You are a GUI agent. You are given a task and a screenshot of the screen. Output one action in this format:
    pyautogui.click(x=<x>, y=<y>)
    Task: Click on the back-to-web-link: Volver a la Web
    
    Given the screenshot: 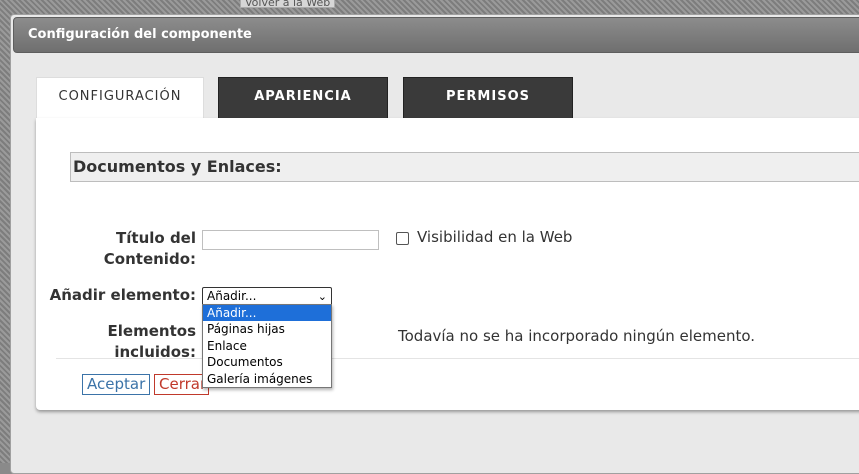 What is the action you would take?
    pyautogui.click(x=288, y=4)
    